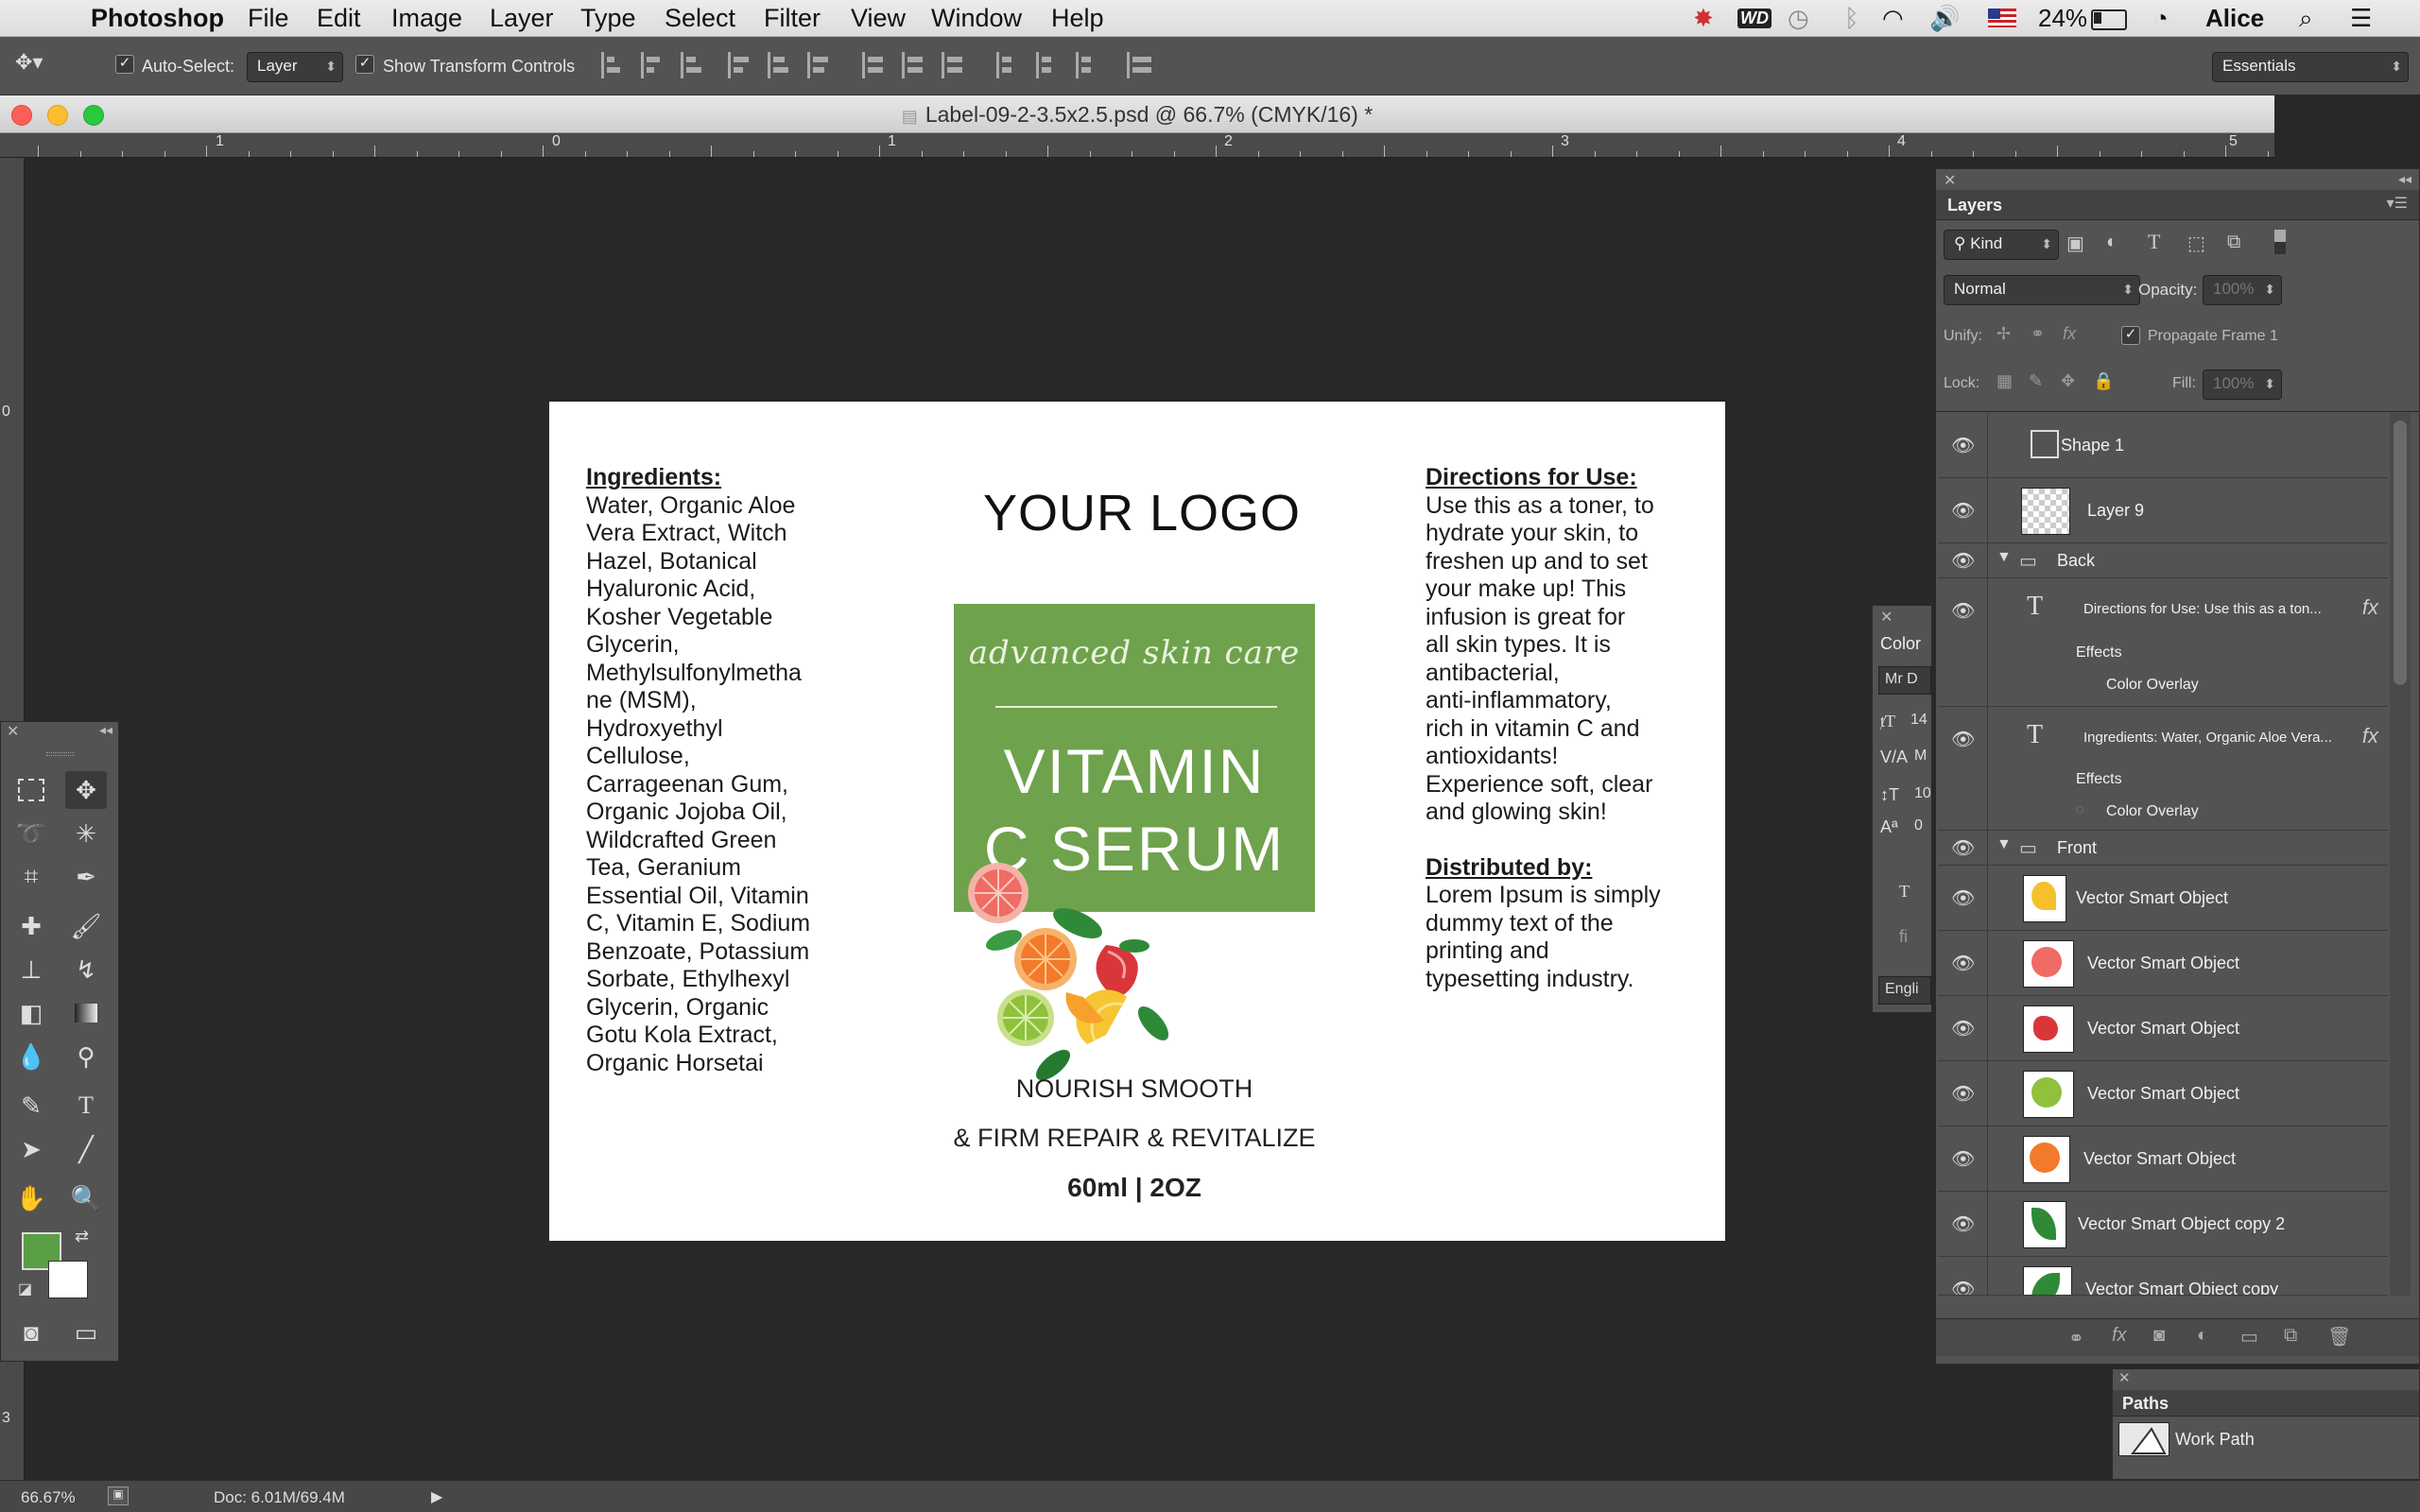 The height and width of the screenshot is (1512, 2420). What do you see at coordinates (2280, 242) in the screenshot?
I see `filter-toggle-icon` at bounding box center [2280, 242].